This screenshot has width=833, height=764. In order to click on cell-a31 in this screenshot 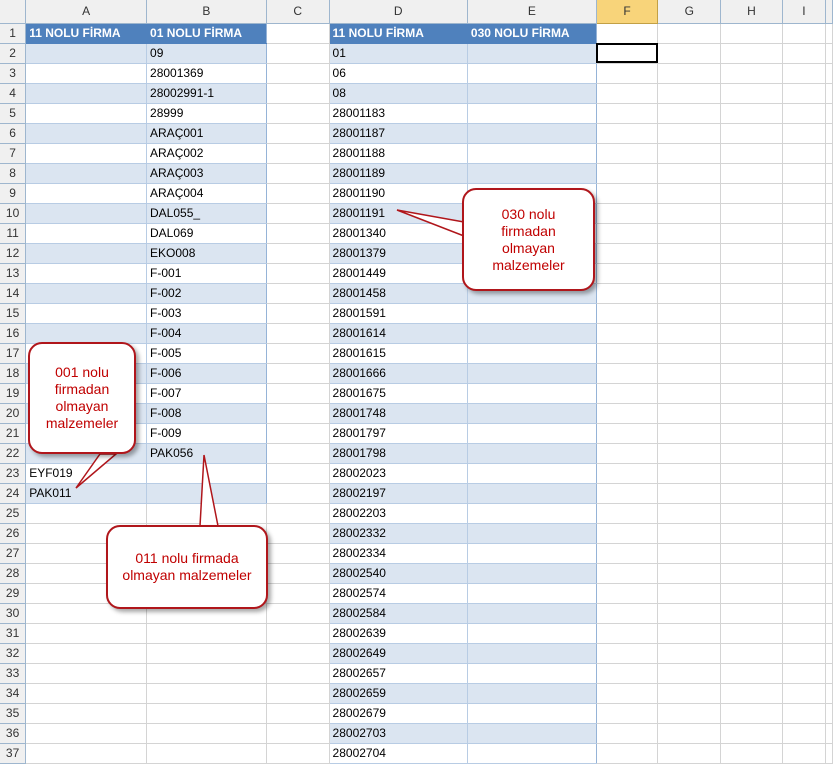, I will do `click(86, 633)`.